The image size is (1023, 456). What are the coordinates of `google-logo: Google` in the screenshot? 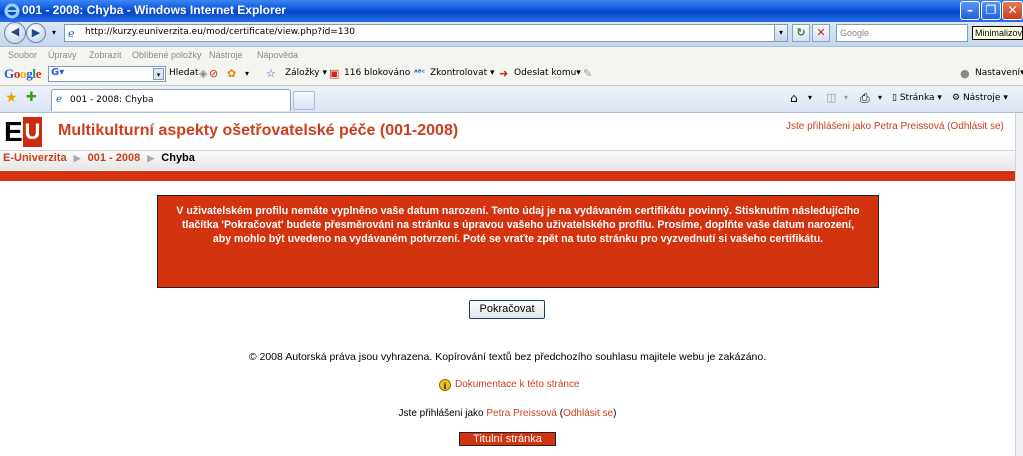 It's located at (23, 73).